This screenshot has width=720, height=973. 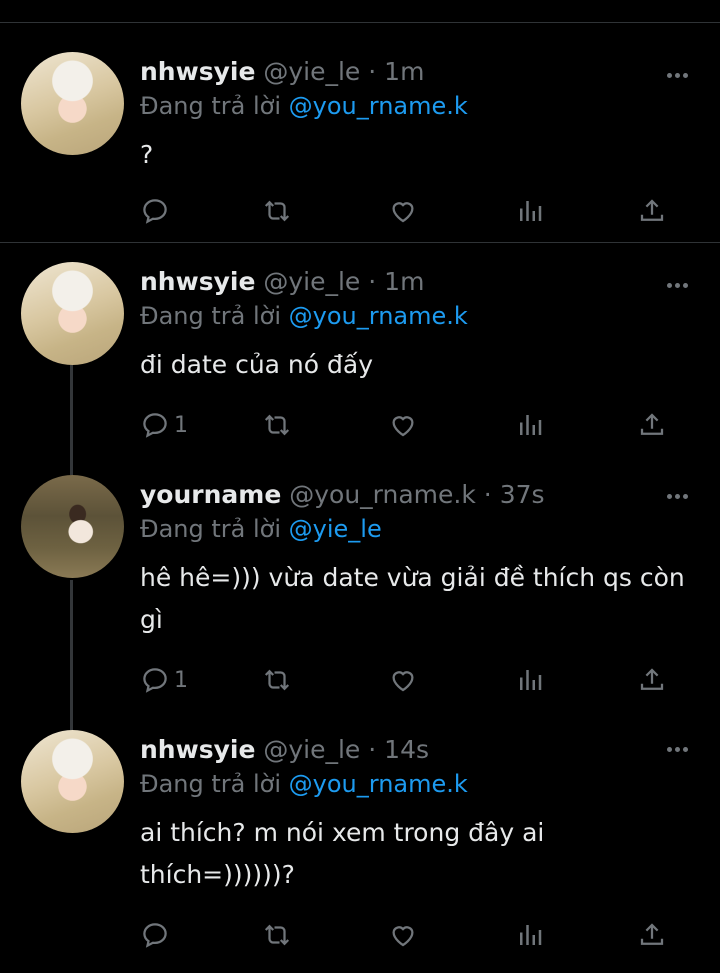 I want to click on tweet-divider, so click(x=360, y=242).